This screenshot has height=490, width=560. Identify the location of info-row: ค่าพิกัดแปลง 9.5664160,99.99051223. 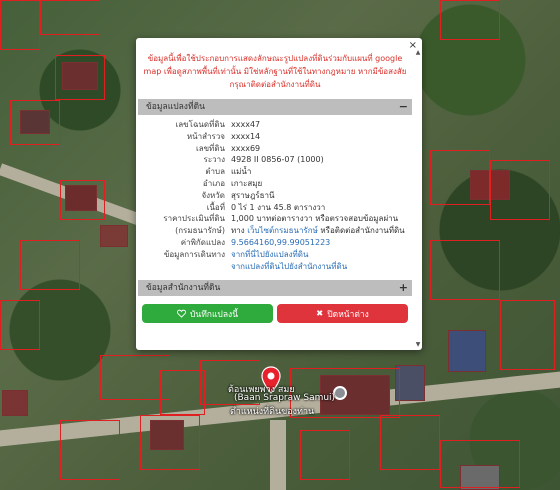
(275, 243).